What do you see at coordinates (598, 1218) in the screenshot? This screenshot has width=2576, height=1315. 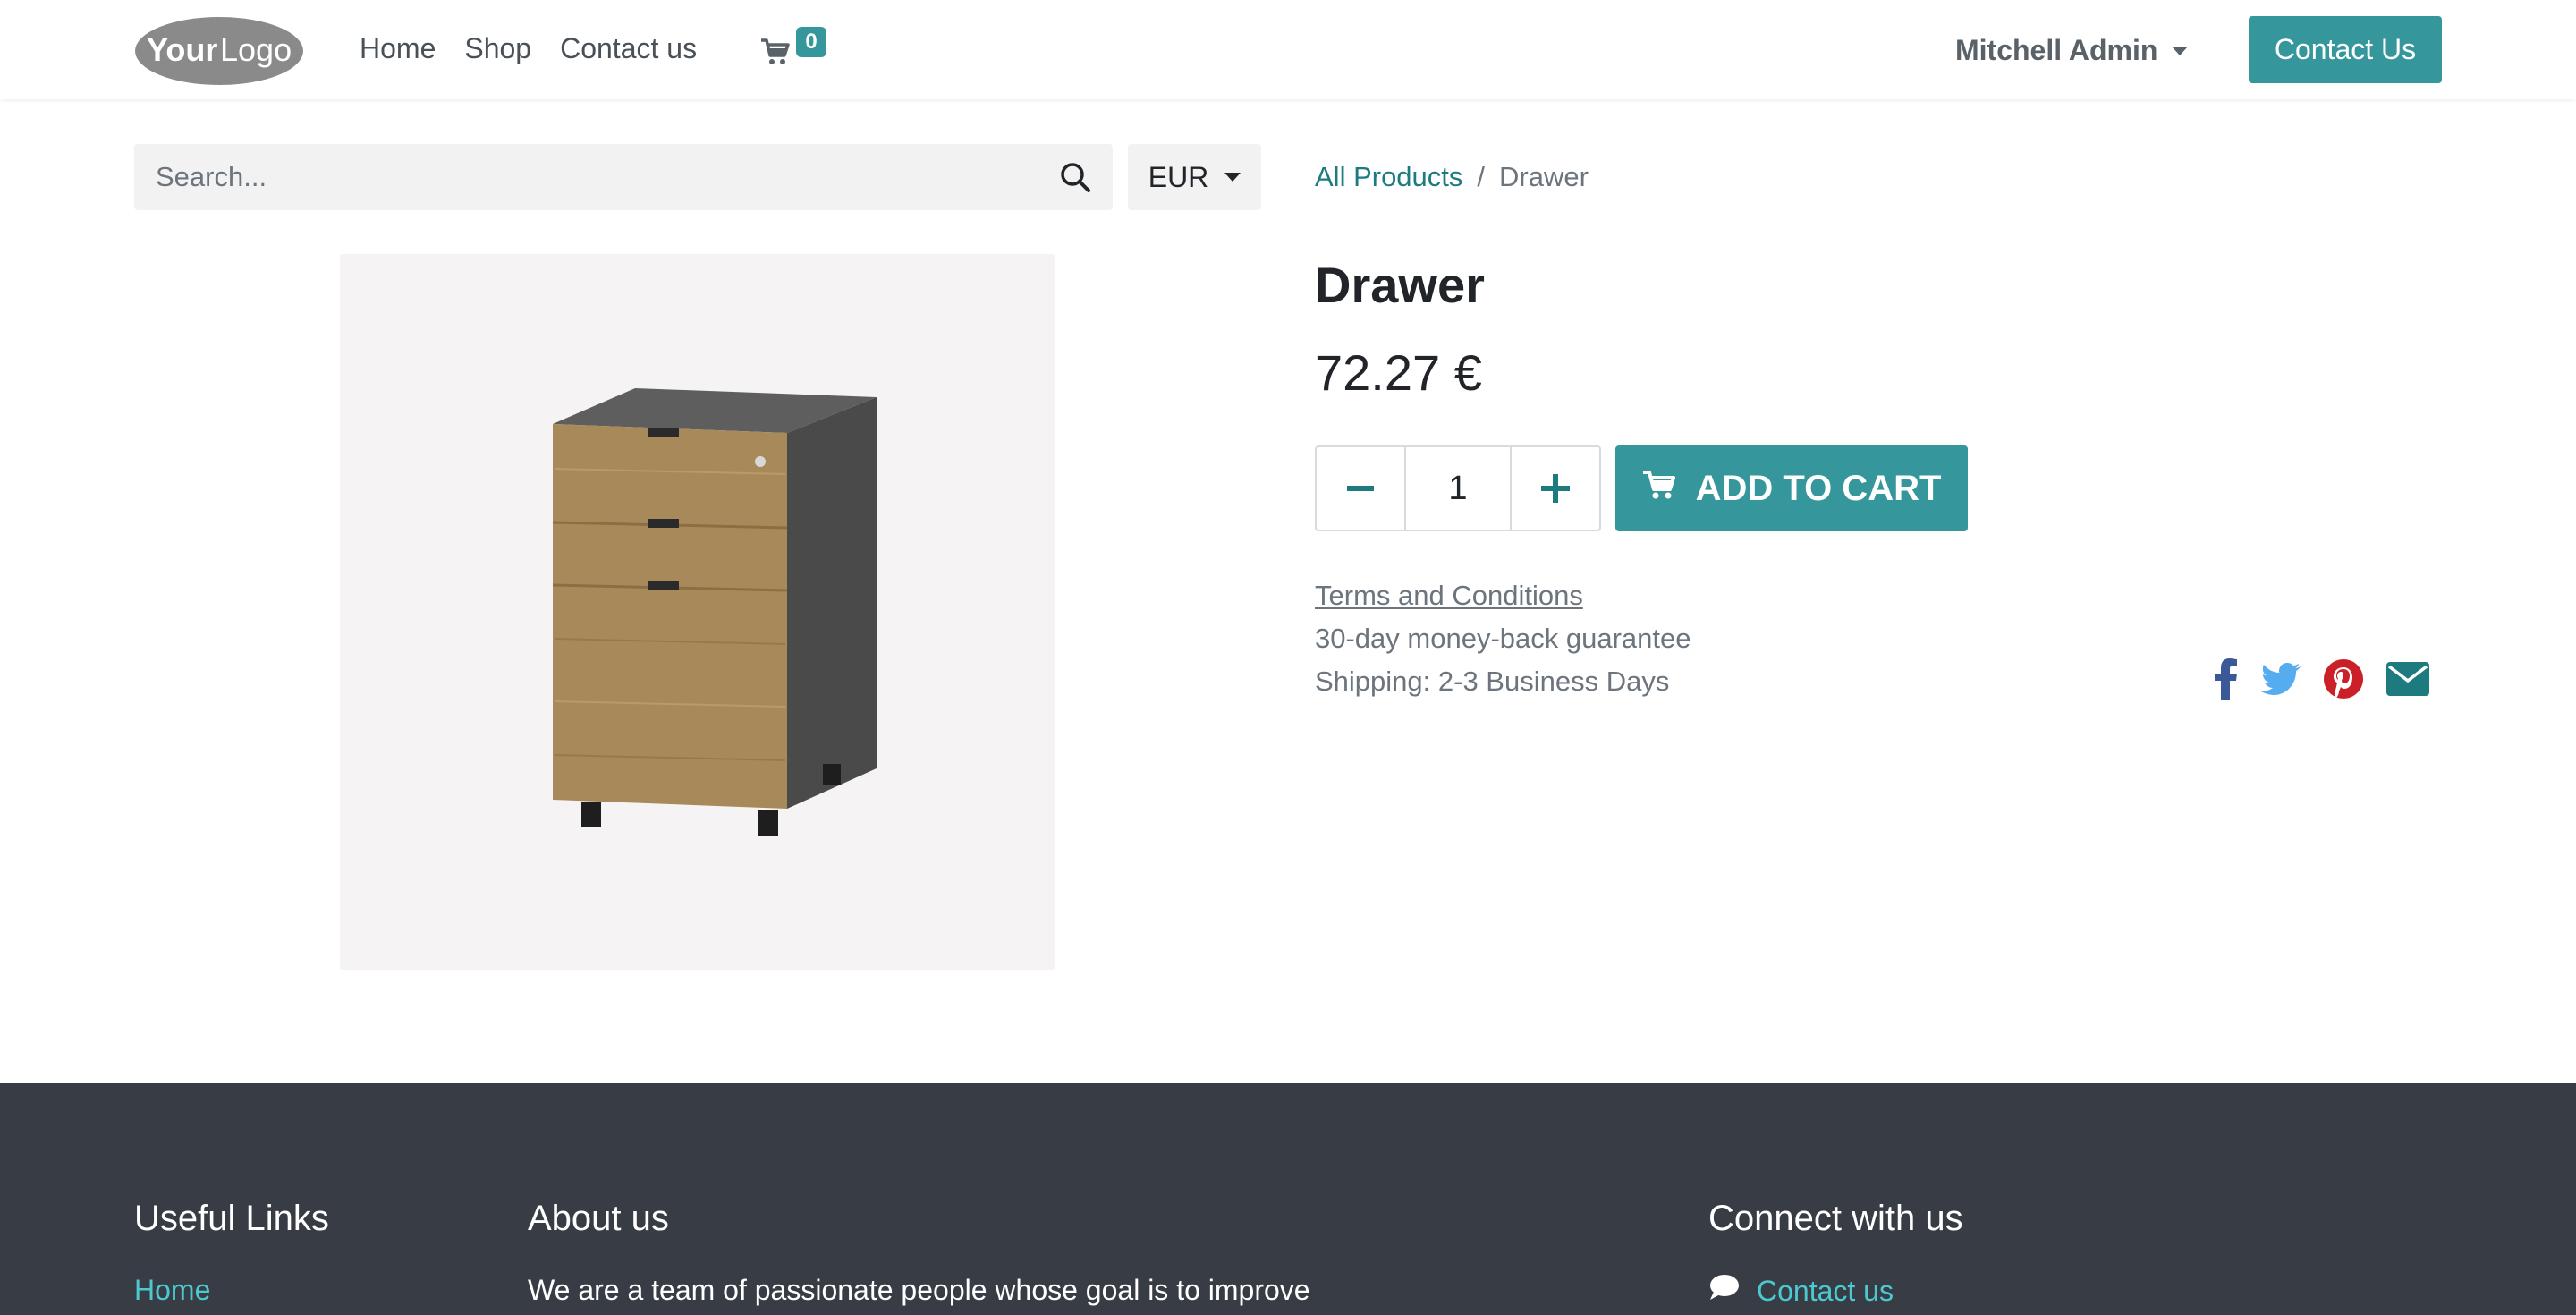 I see `footer-about-heading: About us` at bounding box center [598, 1218].